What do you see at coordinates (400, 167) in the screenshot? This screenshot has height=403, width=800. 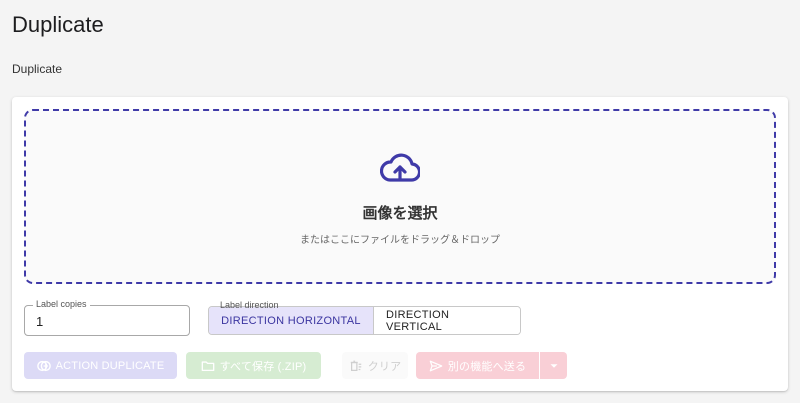 I see `cloud-upload-icon` at bounding box center [400, 167].